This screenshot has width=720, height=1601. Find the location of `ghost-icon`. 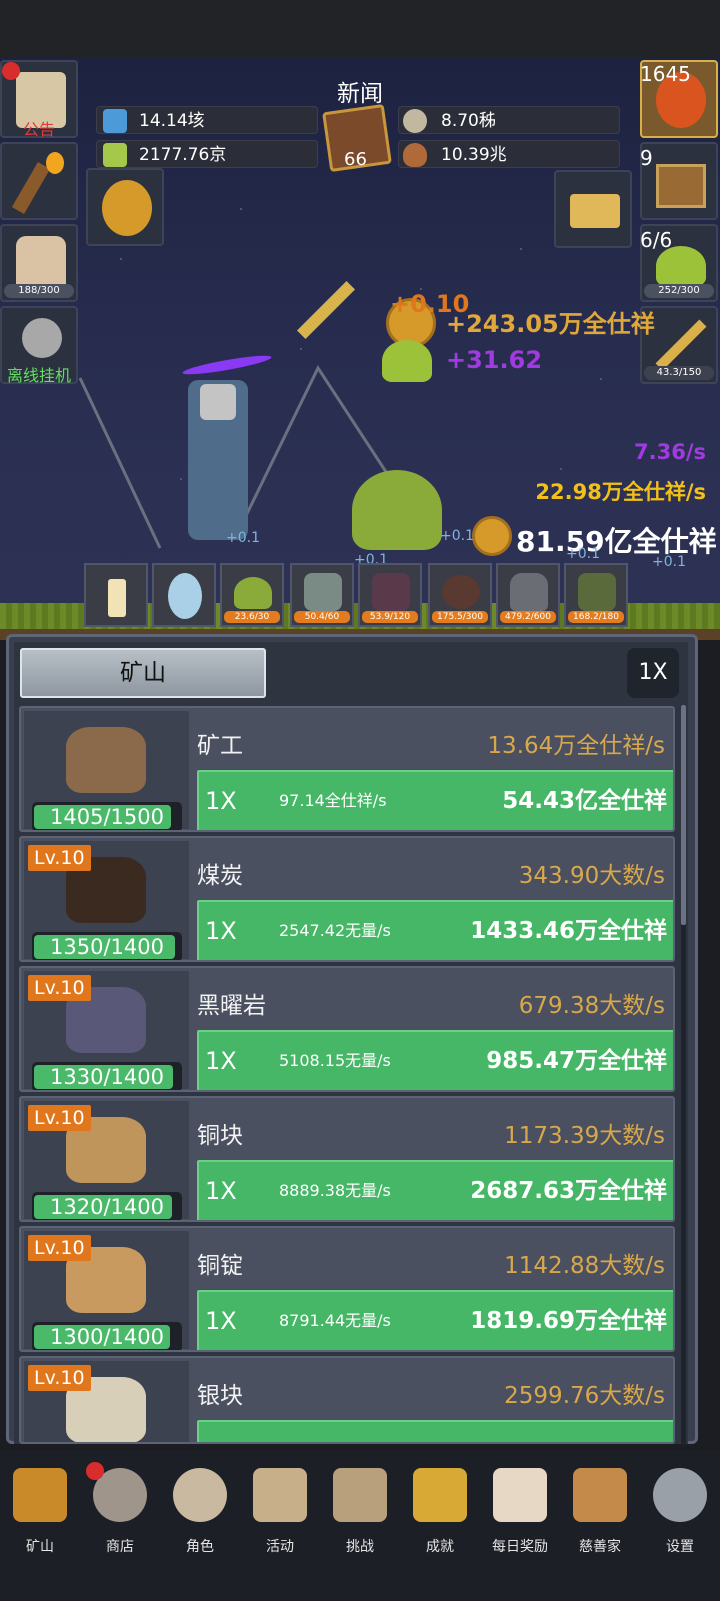

ghost-icon is located at coordinates (529, 592).